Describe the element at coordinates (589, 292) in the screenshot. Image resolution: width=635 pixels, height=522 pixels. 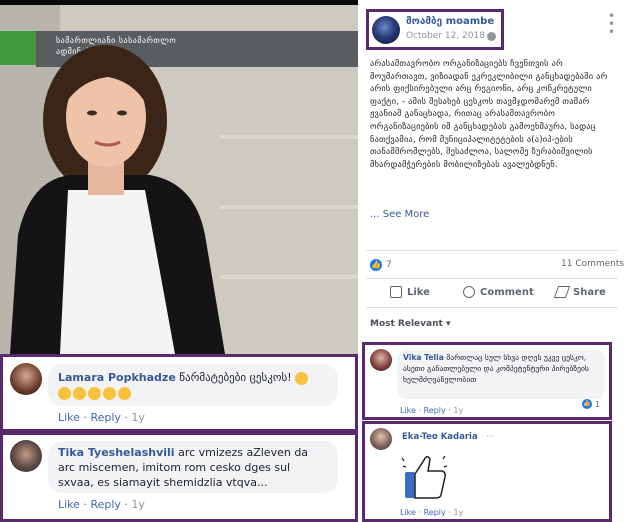
I see `share-label: Share` at that location.